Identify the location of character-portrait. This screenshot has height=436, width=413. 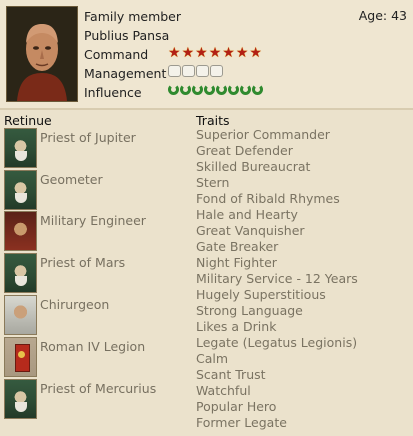
(42, 54).